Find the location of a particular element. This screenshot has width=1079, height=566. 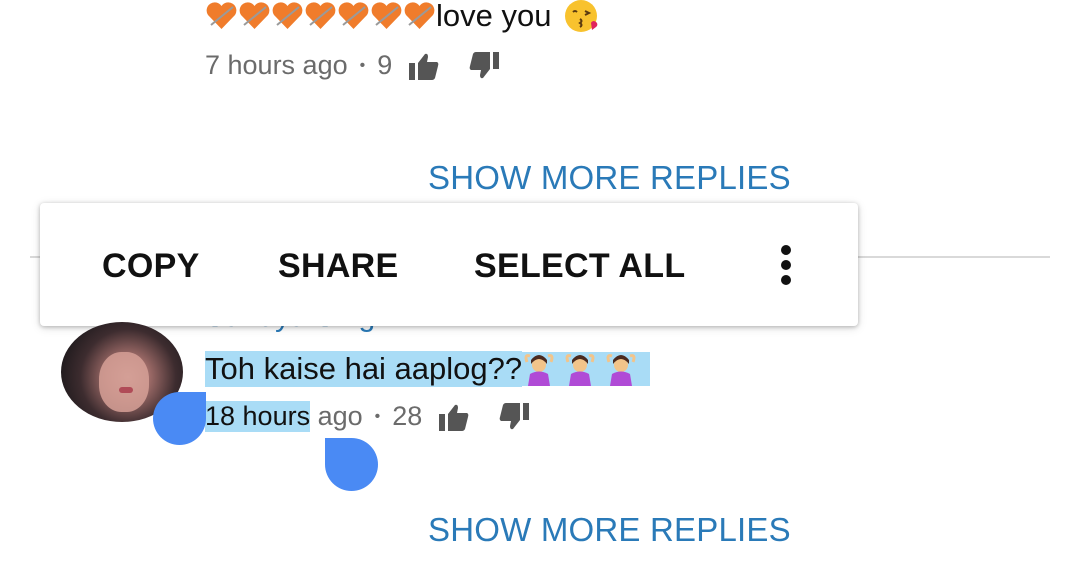

selection-start-handle is located at coordinates (179, 418).